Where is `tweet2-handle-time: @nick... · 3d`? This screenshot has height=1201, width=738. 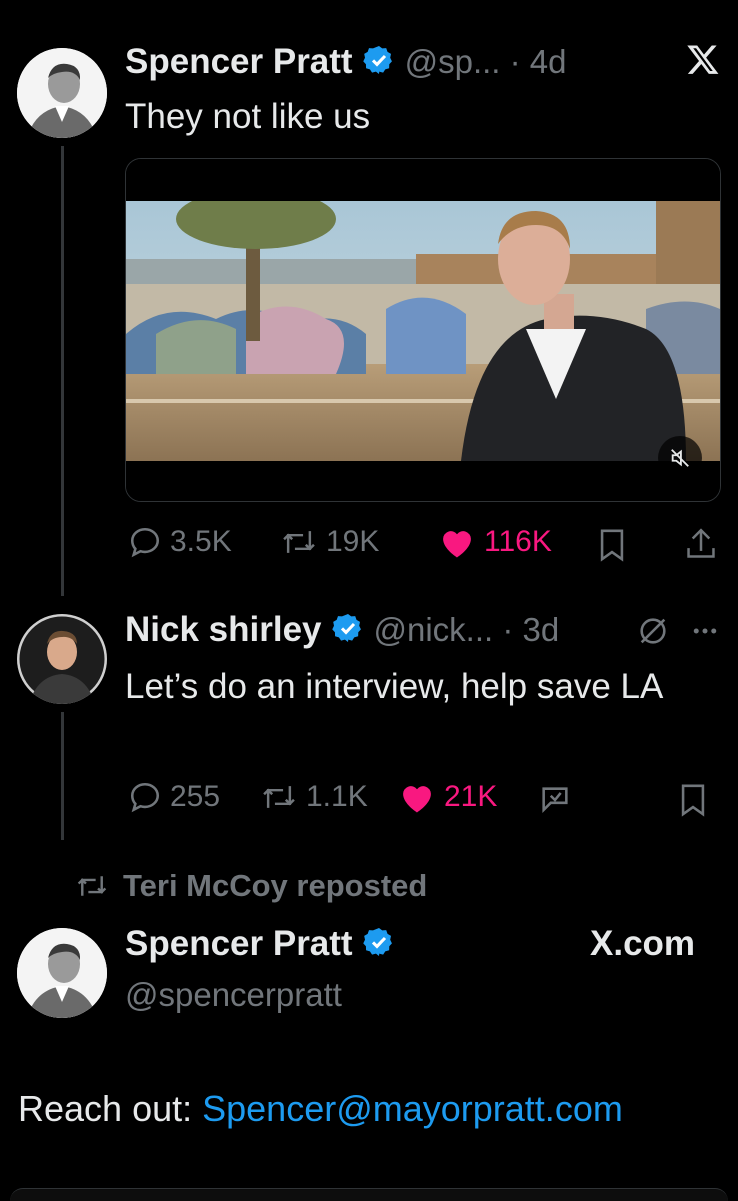
tweet2-handle-time: @nick... · 3d is located at coordinates (467, 630).